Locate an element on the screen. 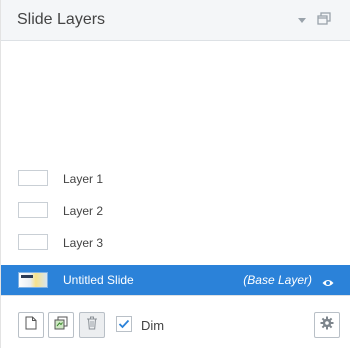 Image resolution: width=350 pixels, height=348 pixels. duplicate-icon is located at coordinates (61, 325).